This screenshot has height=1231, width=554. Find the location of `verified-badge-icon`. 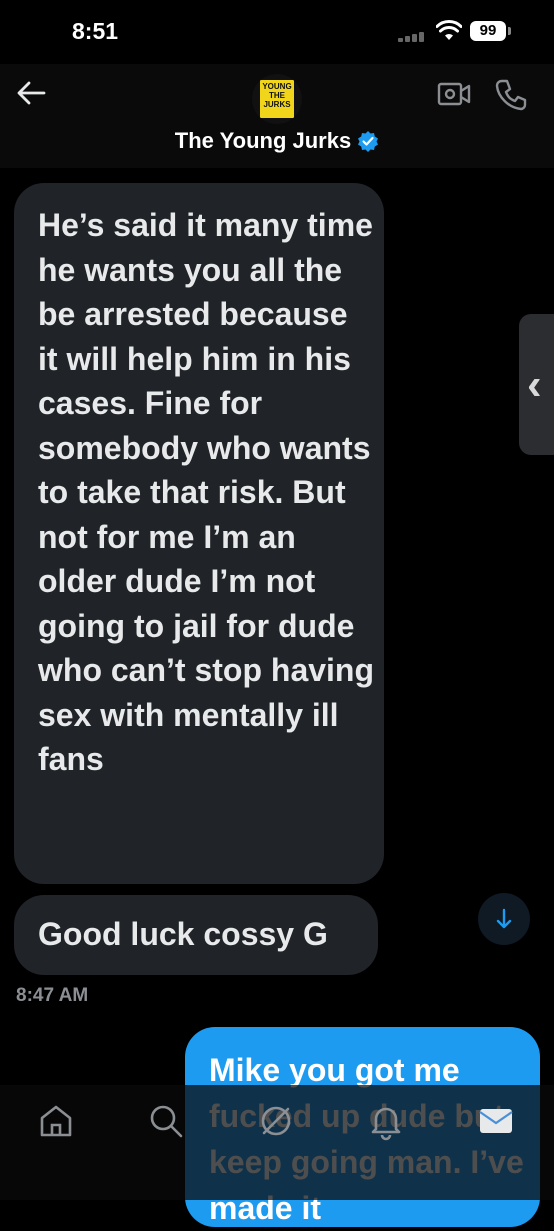

verified-badge-icon is located at coordinates (368, 141).